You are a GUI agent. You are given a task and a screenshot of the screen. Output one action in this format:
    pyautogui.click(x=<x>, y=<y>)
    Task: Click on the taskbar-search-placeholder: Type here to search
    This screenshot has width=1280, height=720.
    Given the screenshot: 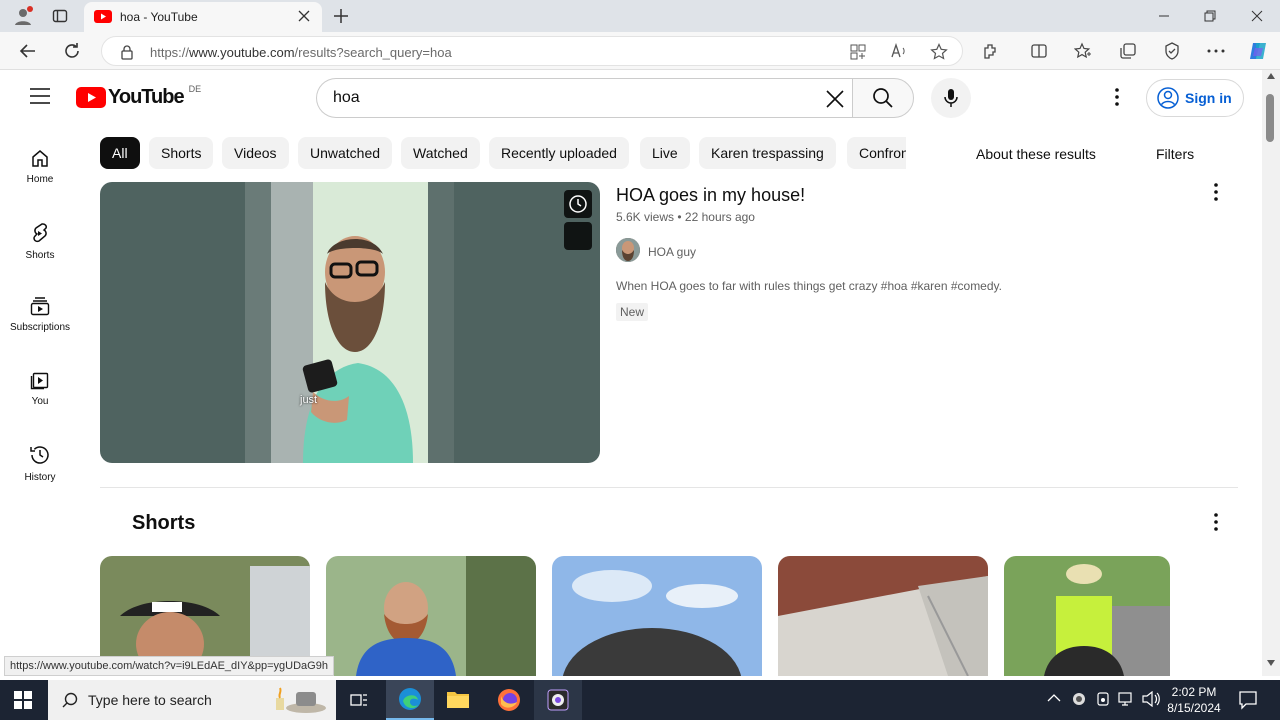 What is the action you would take?
    pyautogui.click(x=150, y=700)
    